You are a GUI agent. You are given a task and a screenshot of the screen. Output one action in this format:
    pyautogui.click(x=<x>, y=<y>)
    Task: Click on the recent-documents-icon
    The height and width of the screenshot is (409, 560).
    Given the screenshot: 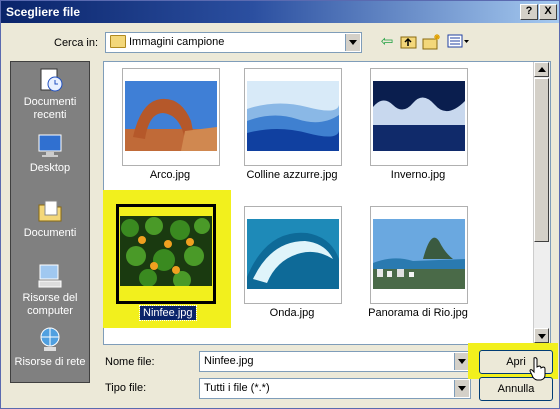 What is the action you would take?
    pyautogui.click(x=50, y=80)
    